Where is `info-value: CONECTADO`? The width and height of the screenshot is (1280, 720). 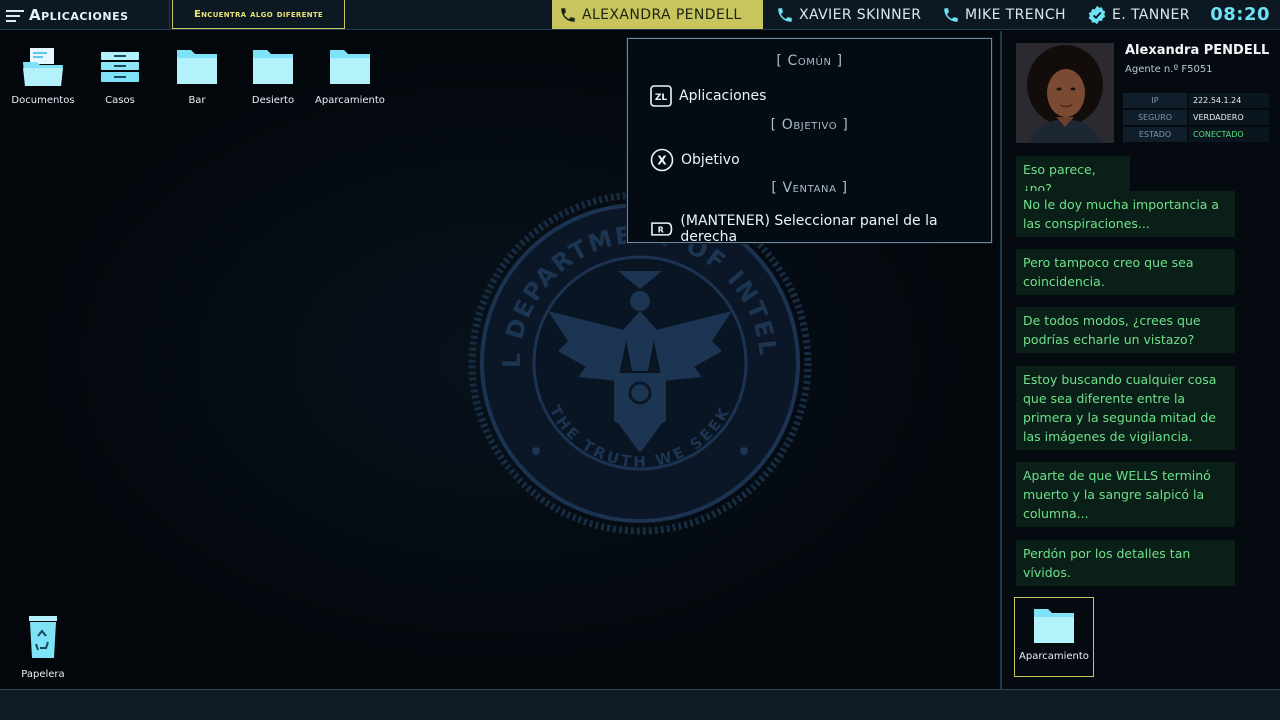
info-value: CONECTADO is located at coordinates (1229, 134).